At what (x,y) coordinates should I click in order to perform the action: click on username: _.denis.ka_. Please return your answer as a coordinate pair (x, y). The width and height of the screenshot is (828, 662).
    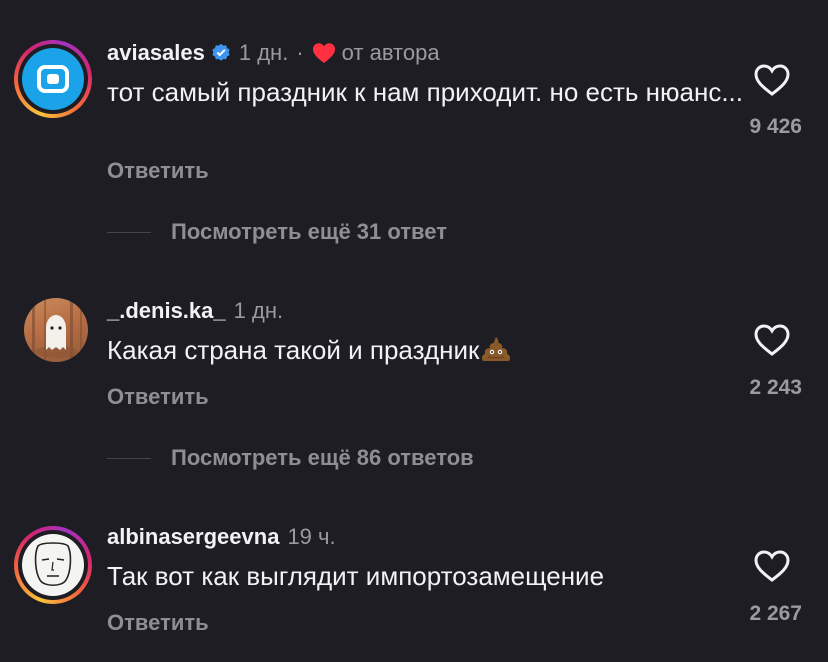
    Looking at the image, I should click on (166, 311).